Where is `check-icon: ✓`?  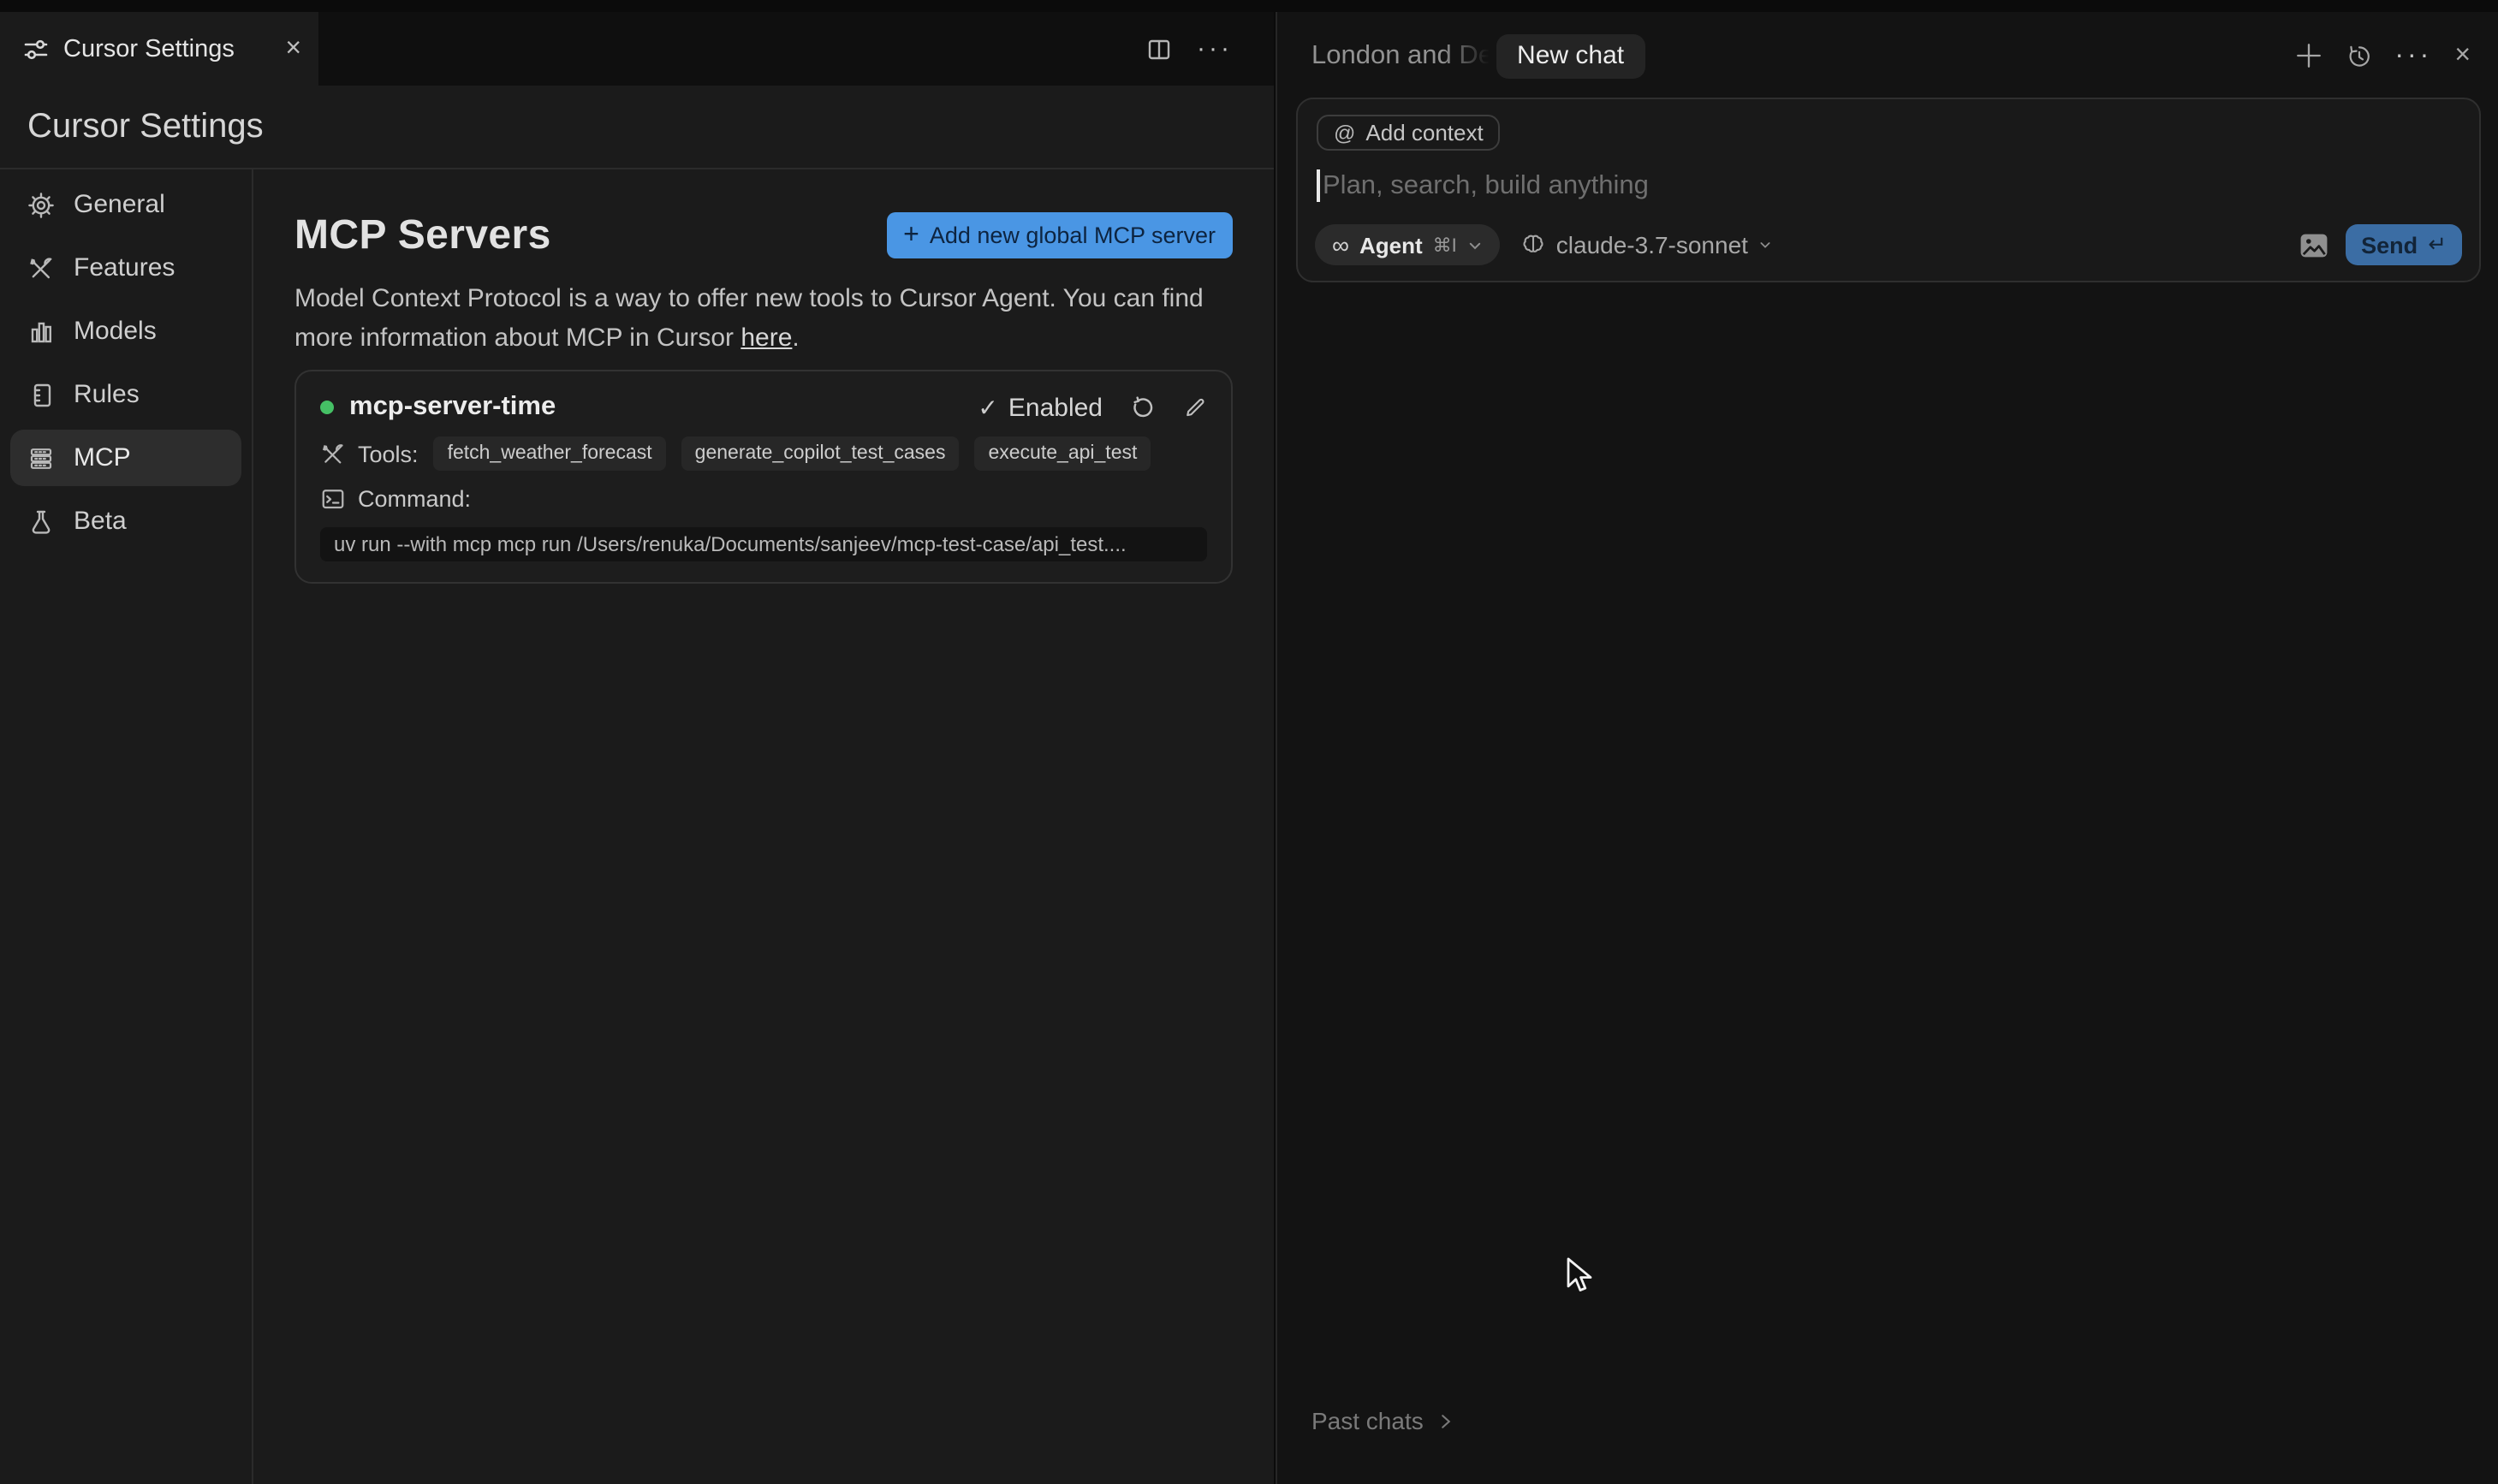
check-icon: ✓ is located at coordinates (988, 407).